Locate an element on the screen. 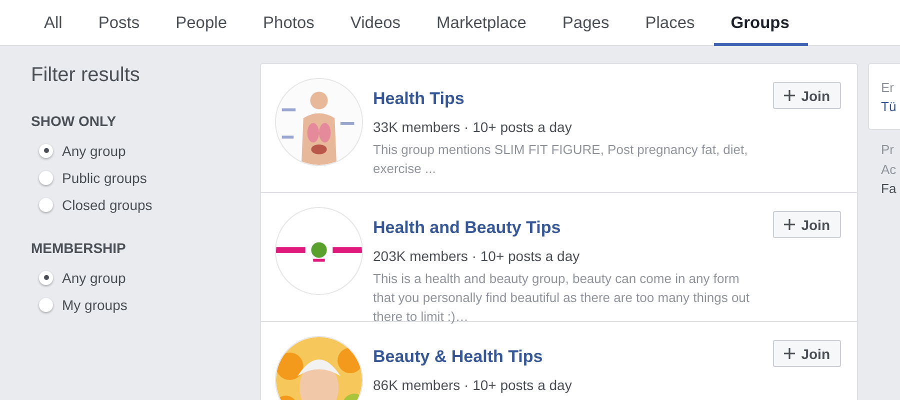 This screenshot has width=900, height=400. side-text: Pr is located at coordinates (888, 150).